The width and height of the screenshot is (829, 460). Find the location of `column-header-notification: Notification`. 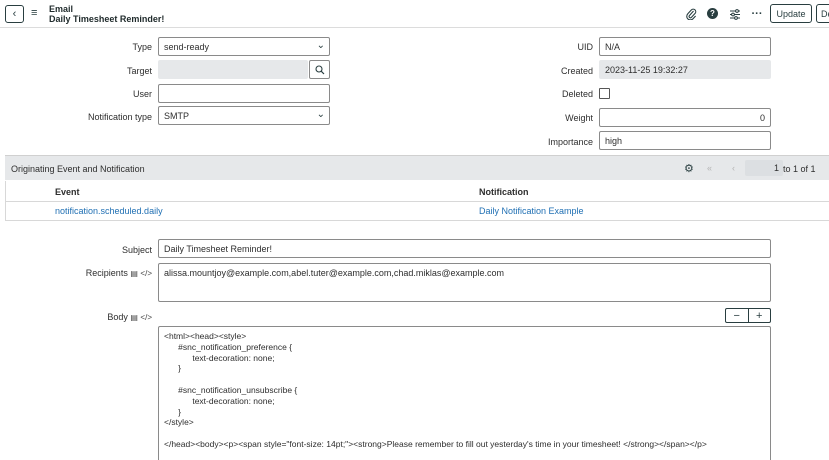

column-header-notification: Notification is located at coordinates (504, 192).